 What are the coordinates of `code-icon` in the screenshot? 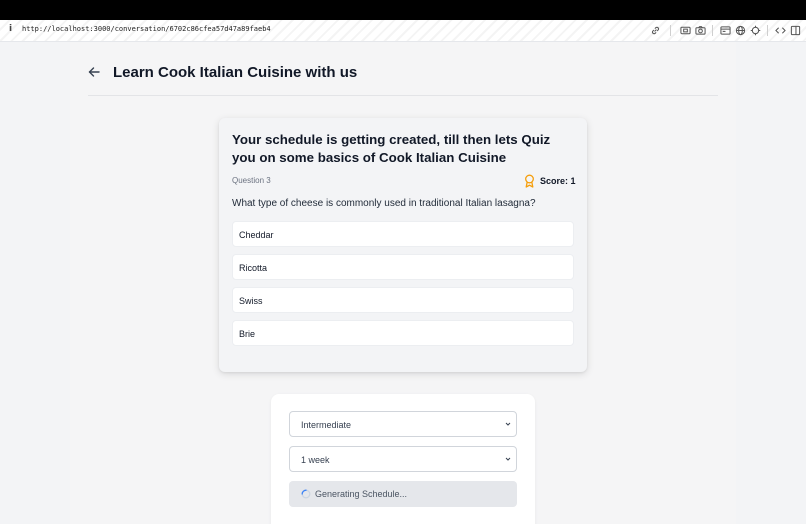 It's located at (780, 30).